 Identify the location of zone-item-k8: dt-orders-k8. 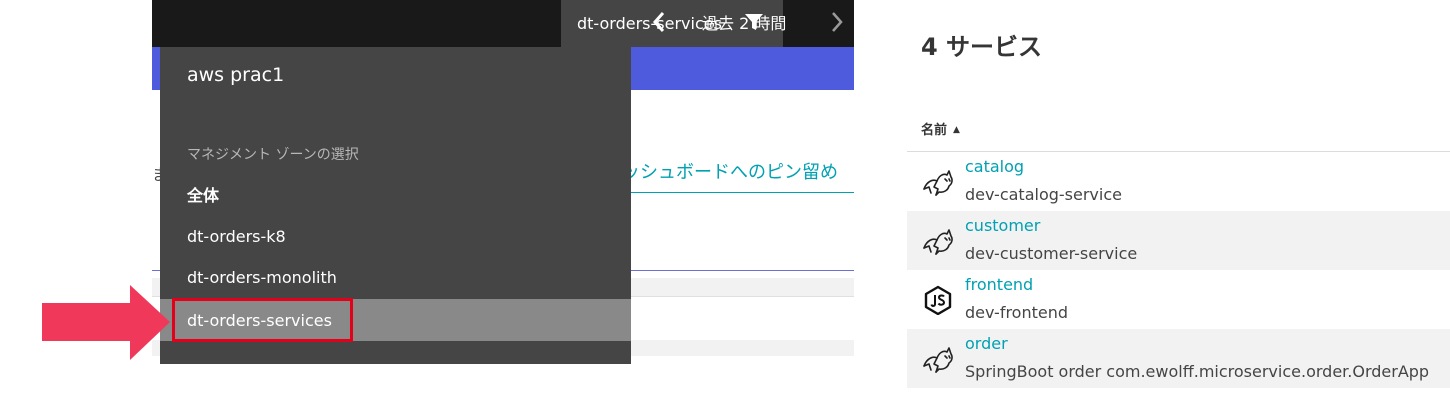
(395, 236).